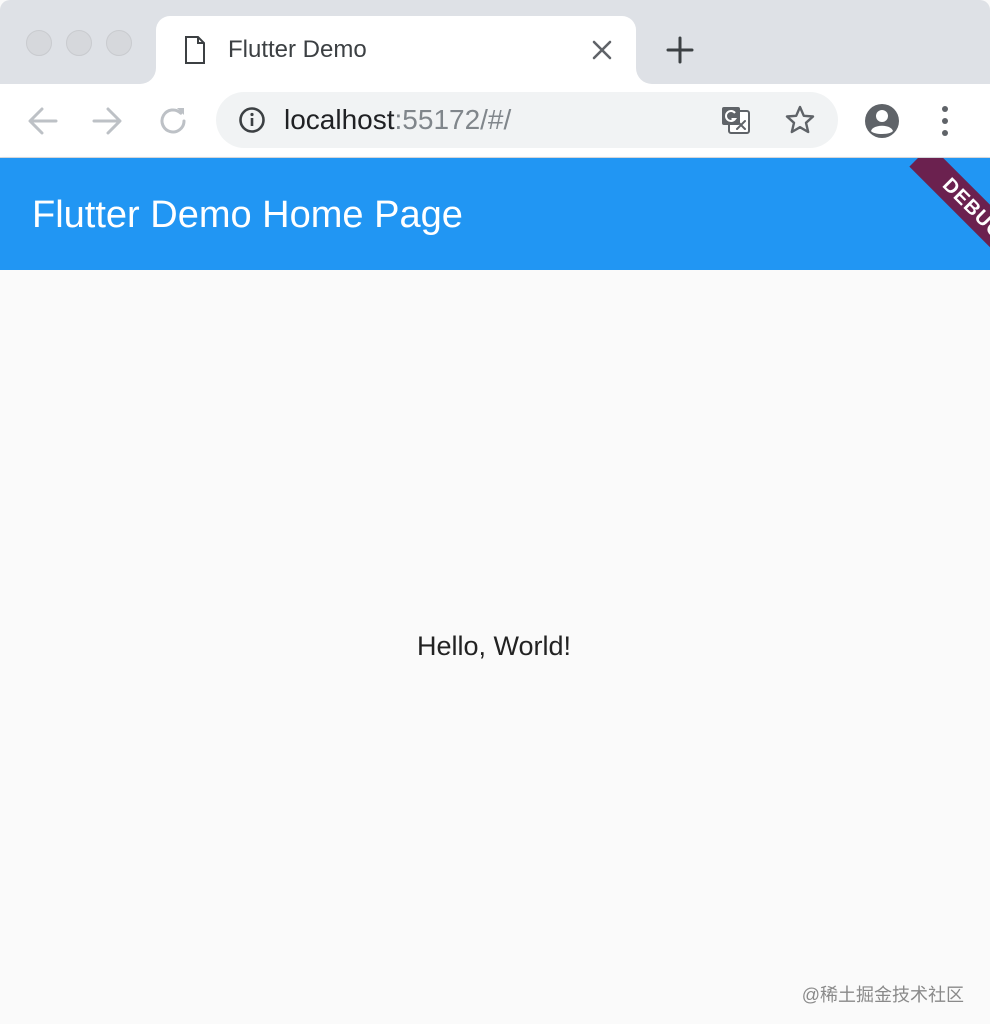 This screenshot has width=990, height=1024. Describe the element at coordinates (39, 43) in the screenshot. I see `window-close-button` at that location.